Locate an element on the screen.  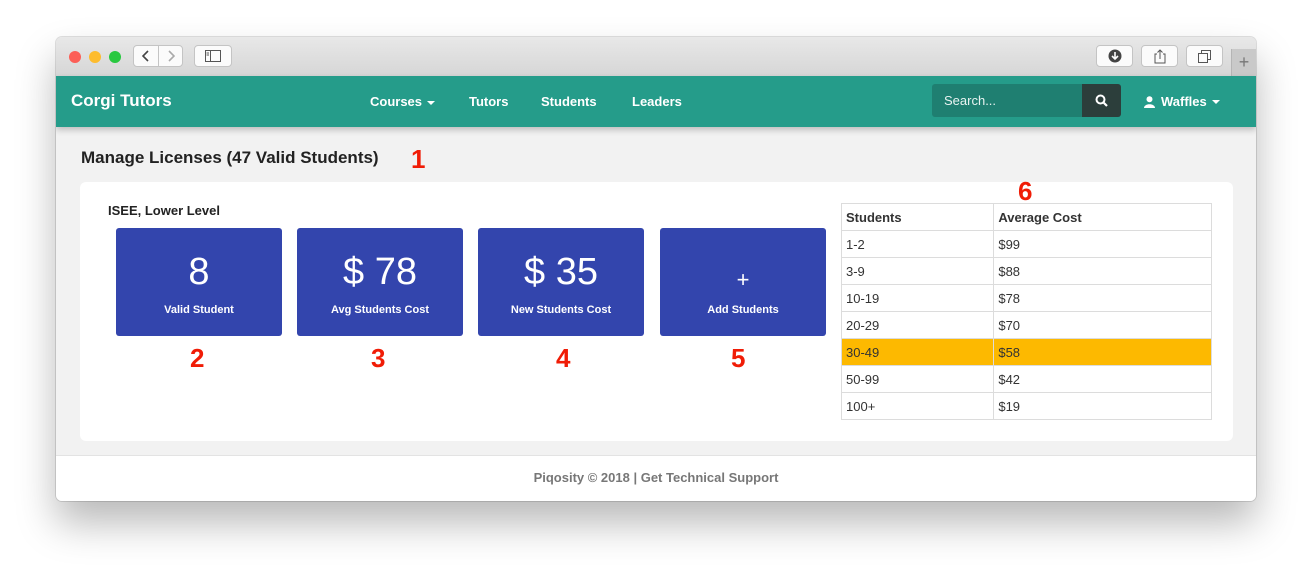
nav-tutors: Tutors is located at coordinates (488, 101).